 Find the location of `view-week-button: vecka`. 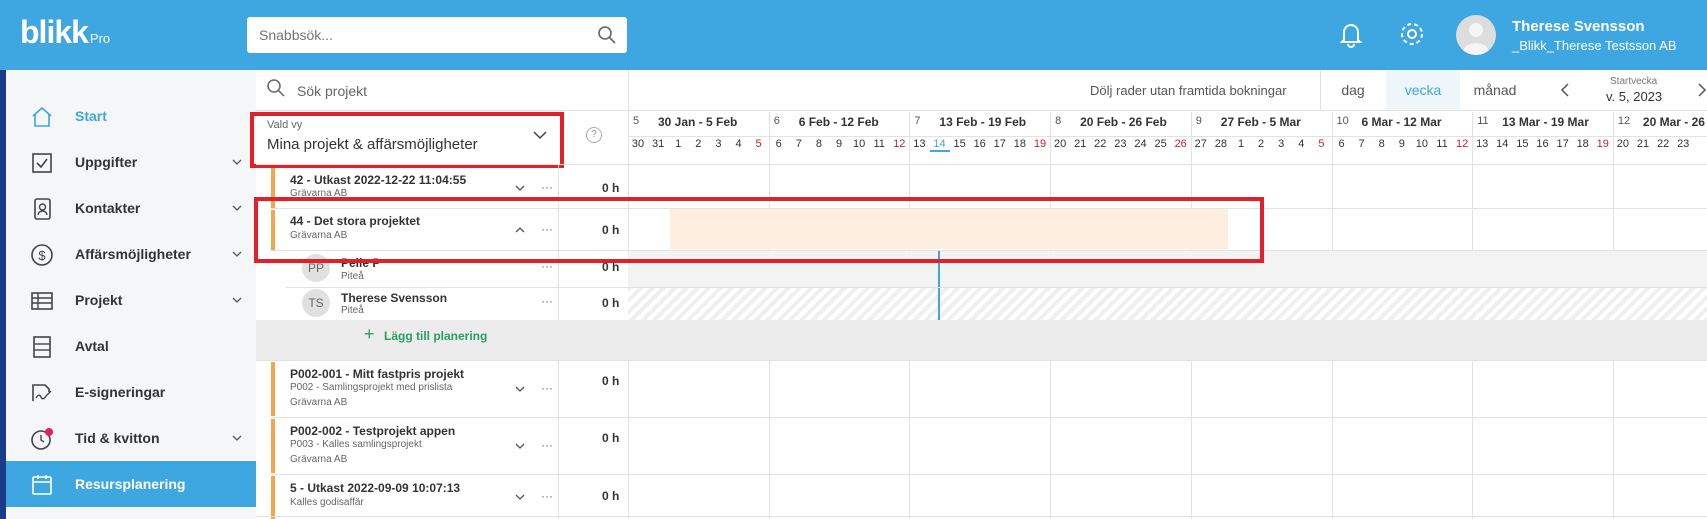

view-week-button: vecka is located at coordinates (1423, 90).